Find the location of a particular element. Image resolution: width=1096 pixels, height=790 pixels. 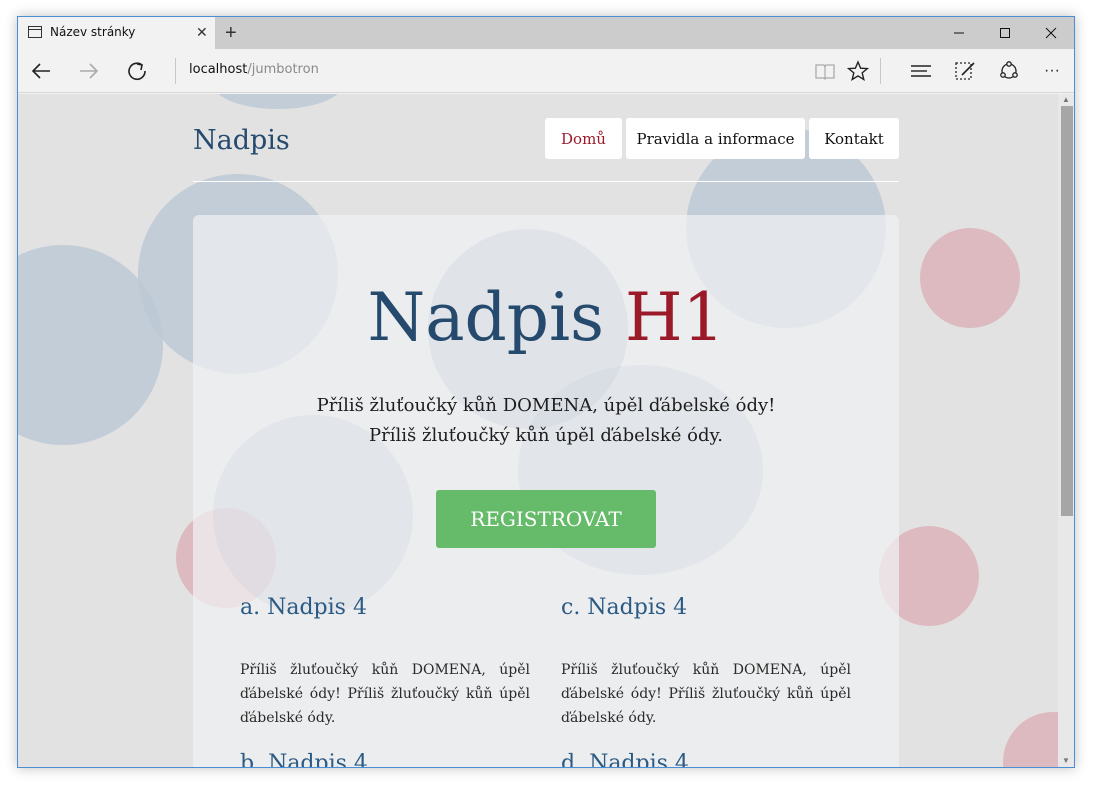

column-heading-c: c. Nadpis 4 is located at coordinates (624, 607).